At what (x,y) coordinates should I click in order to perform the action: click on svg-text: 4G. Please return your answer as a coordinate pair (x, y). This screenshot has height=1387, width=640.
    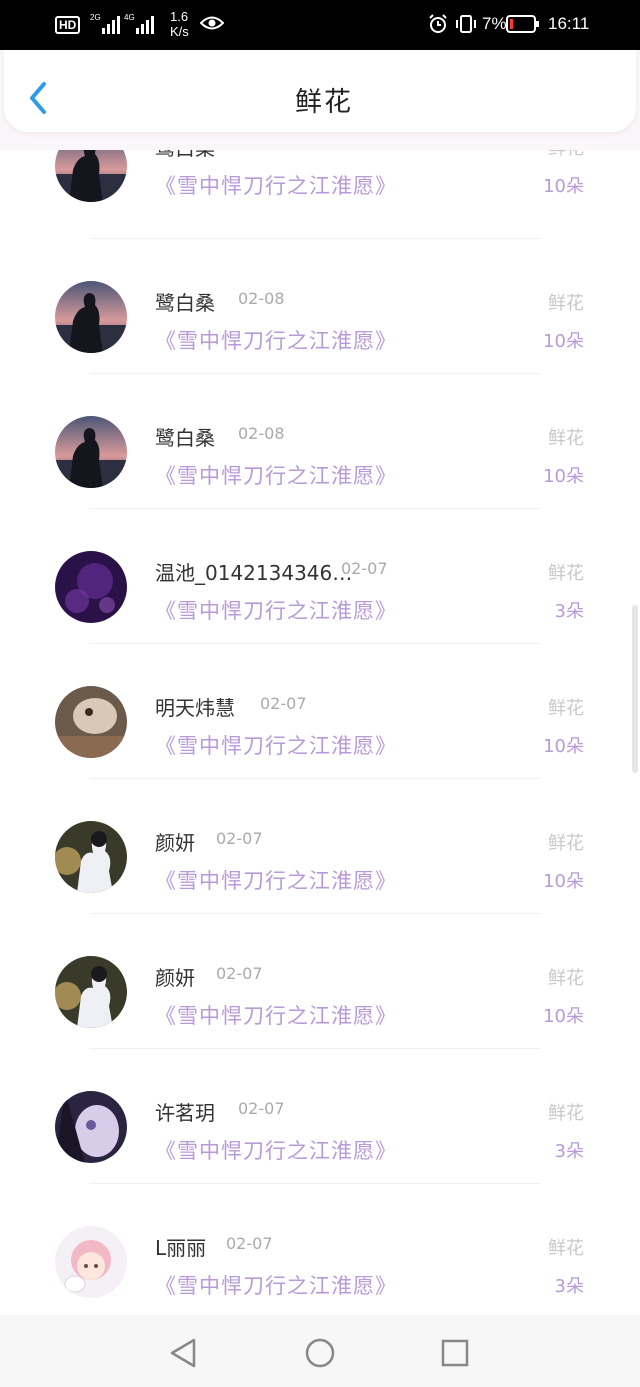
    Looking at the image, I should click on (129, 17).